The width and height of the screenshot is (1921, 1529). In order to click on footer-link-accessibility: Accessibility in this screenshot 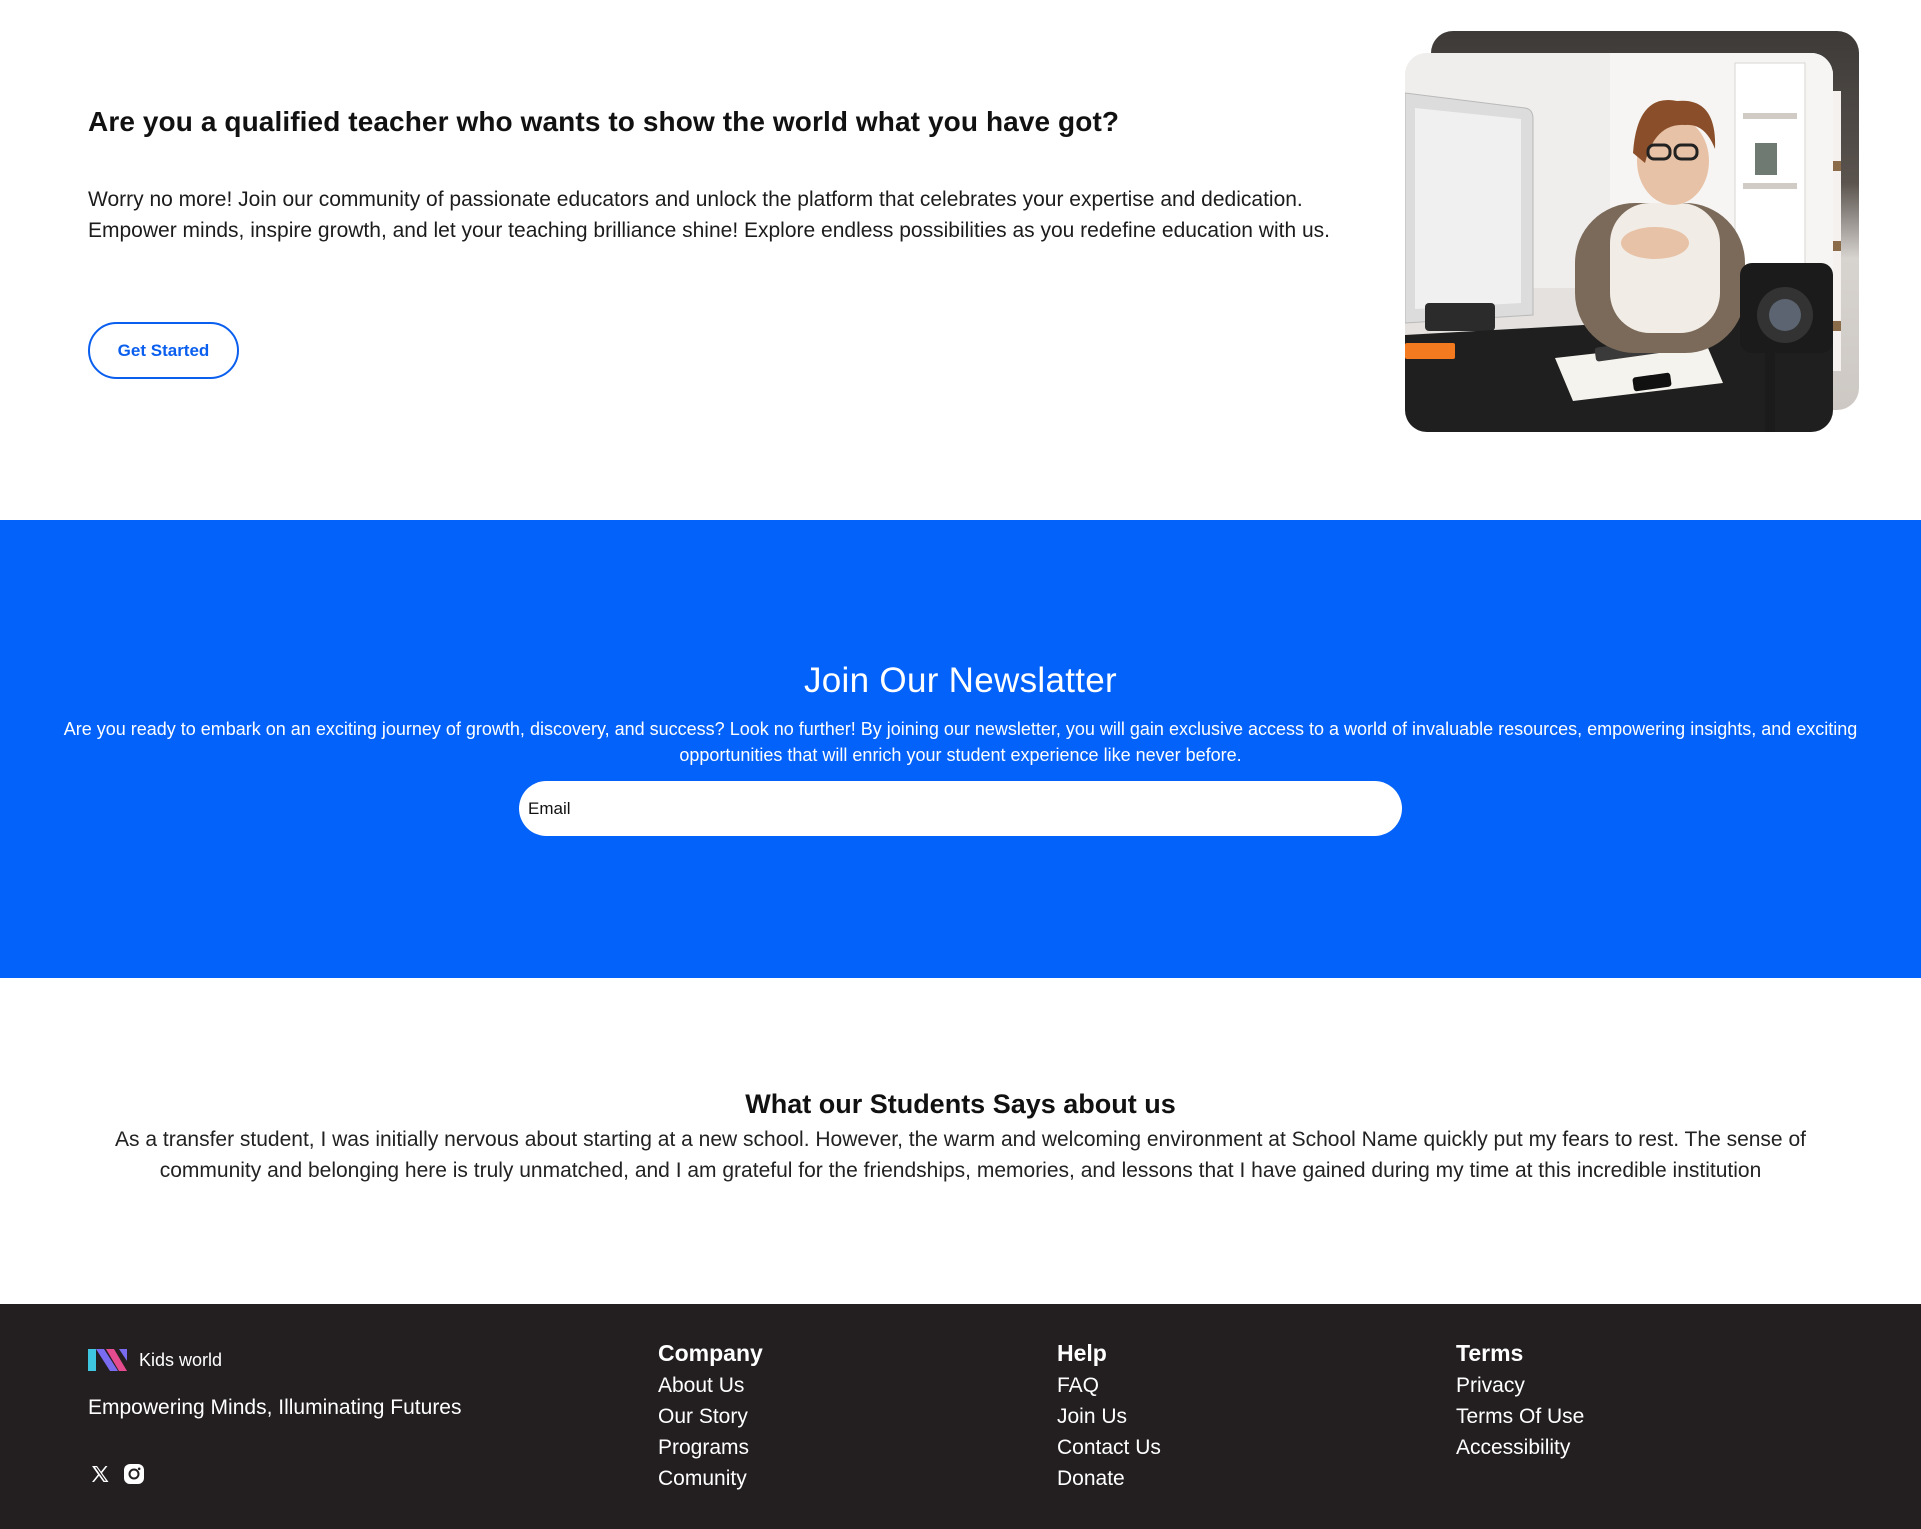, I will do `click(1520, 1447)`.